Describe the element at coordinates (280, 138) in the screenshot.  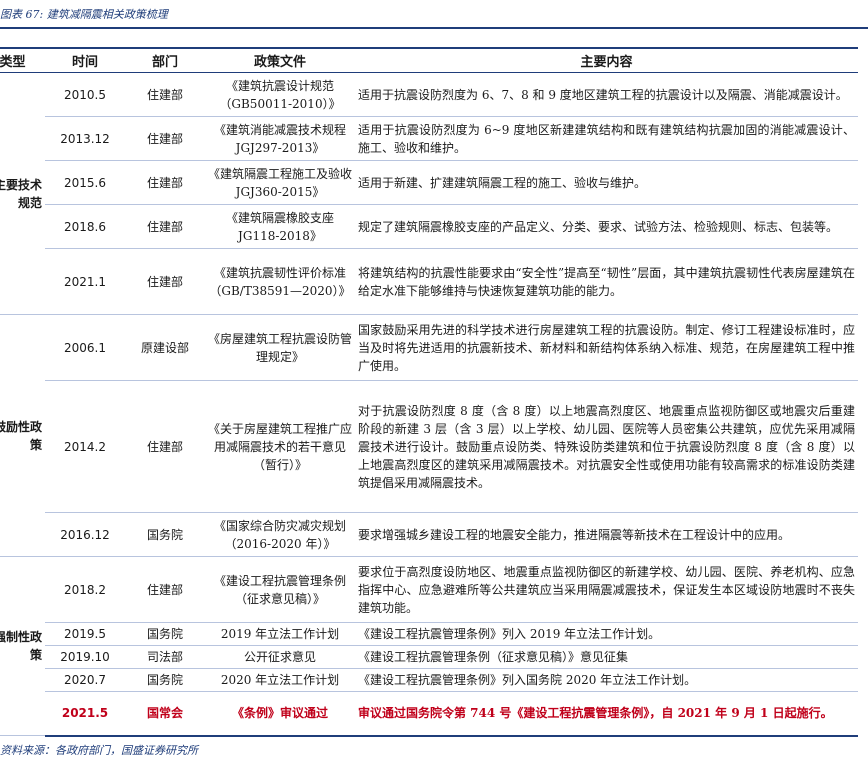
I see `file-cell: 《建筑消能减震技术规程 JGJ297-2013》` at that location.